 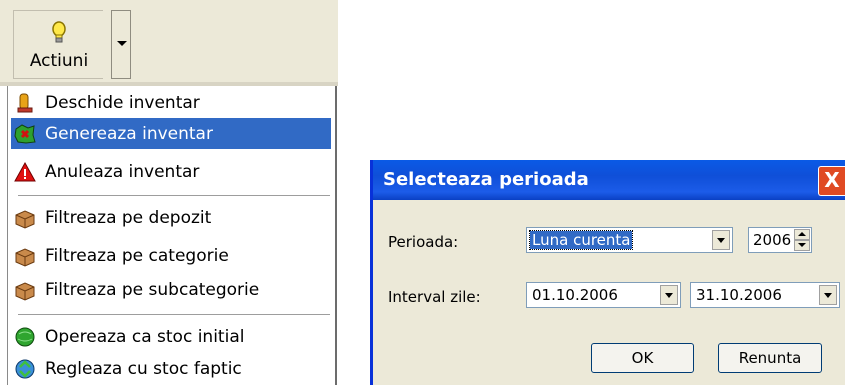 I want to click on ok-button: OK, so click(x=642, y=358).